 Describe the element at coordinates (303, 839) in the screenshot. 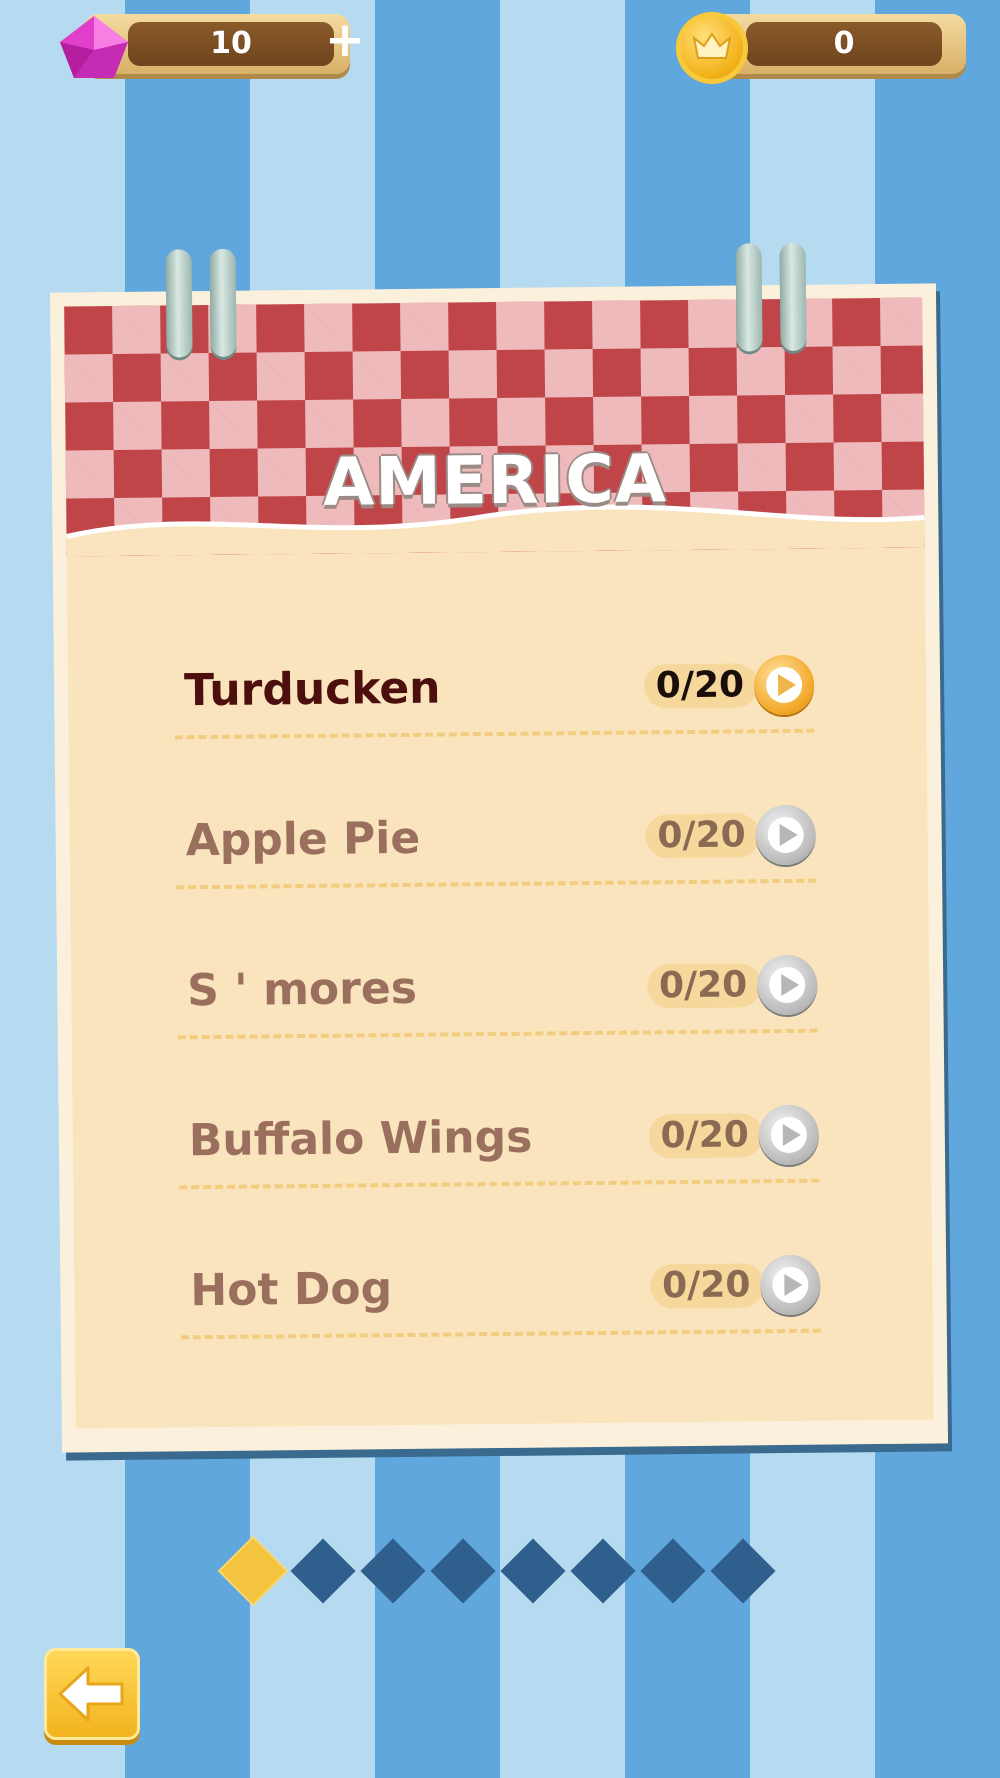

I see `dish-name: Apple Pie` at that location.